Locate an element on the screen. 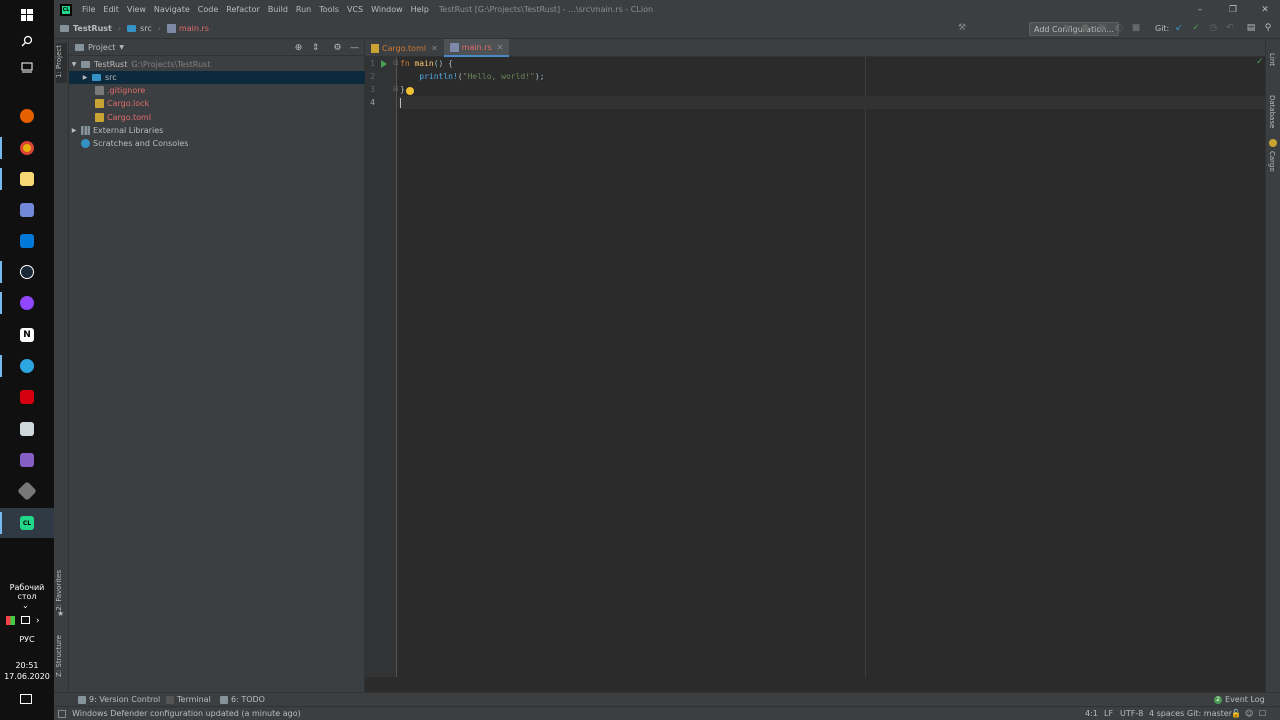  version-control-tab: 9: Version Control is located at coordinates (119, 699).